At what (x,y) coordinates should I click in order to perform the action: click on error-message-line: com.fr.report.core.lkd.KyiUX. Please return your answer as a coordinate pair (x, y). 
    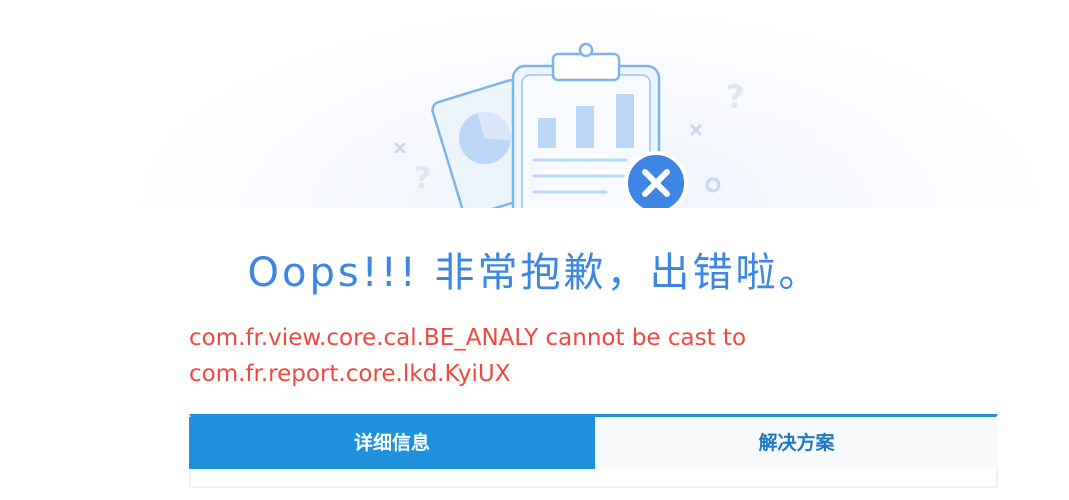
    Looking at the image, I should click on (350, 374).